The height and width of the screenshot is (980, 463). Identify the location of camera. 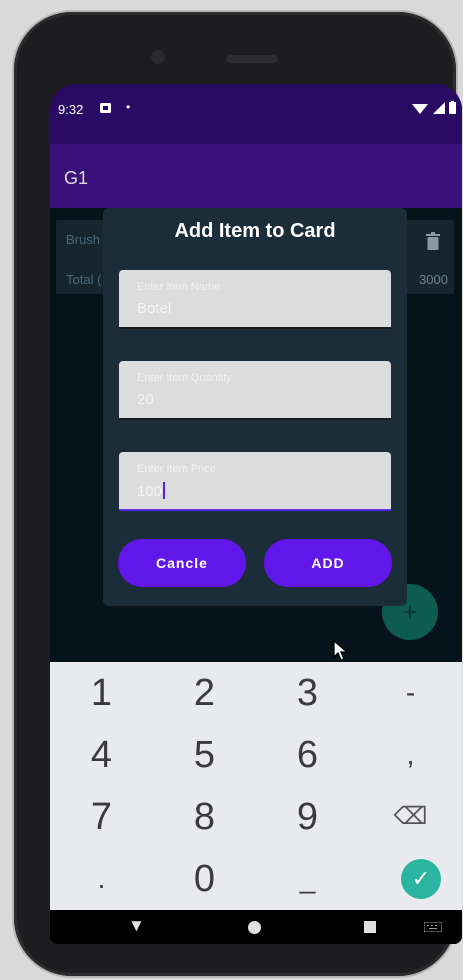
(158, 57).